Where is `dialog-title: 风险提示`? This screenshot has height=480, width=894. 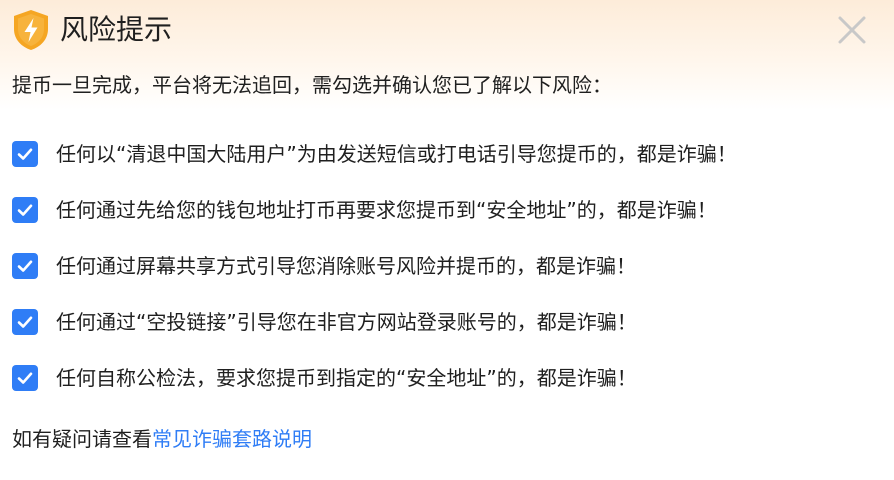
dialog-title: 风险提示 is located at coordinates (116, 29).